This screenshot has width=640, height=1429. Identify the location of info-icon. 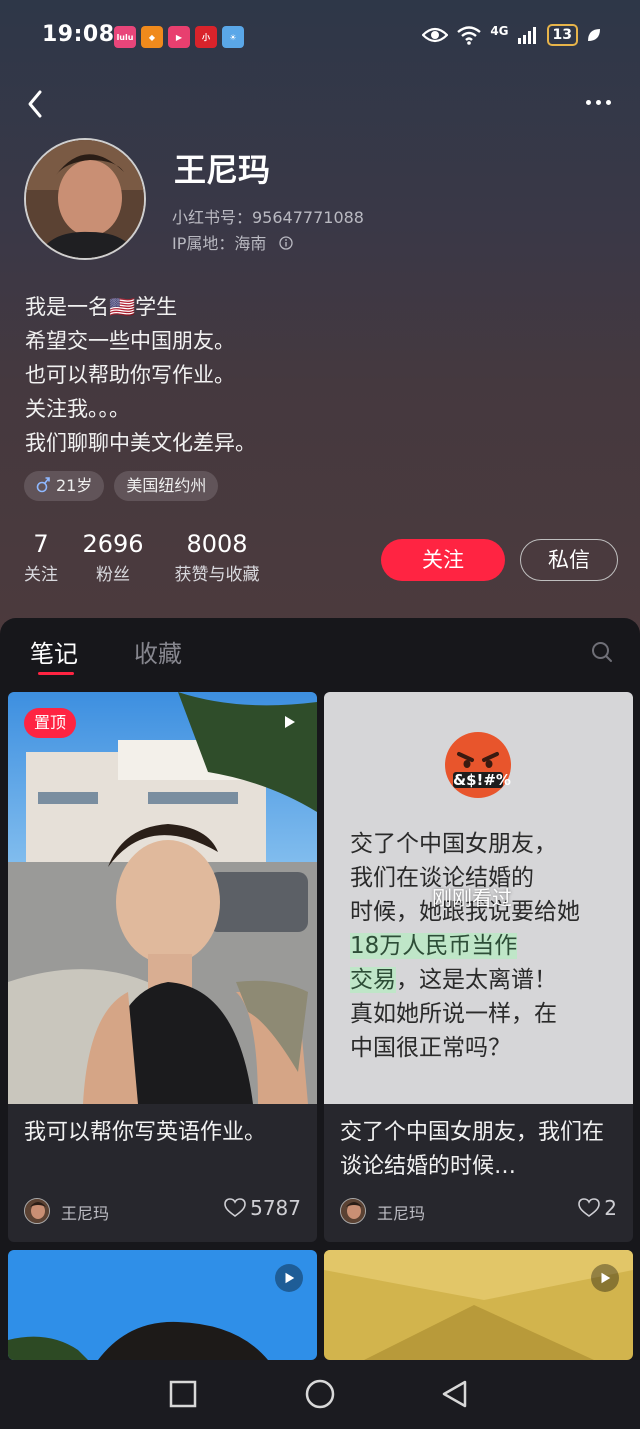
(286, 243).